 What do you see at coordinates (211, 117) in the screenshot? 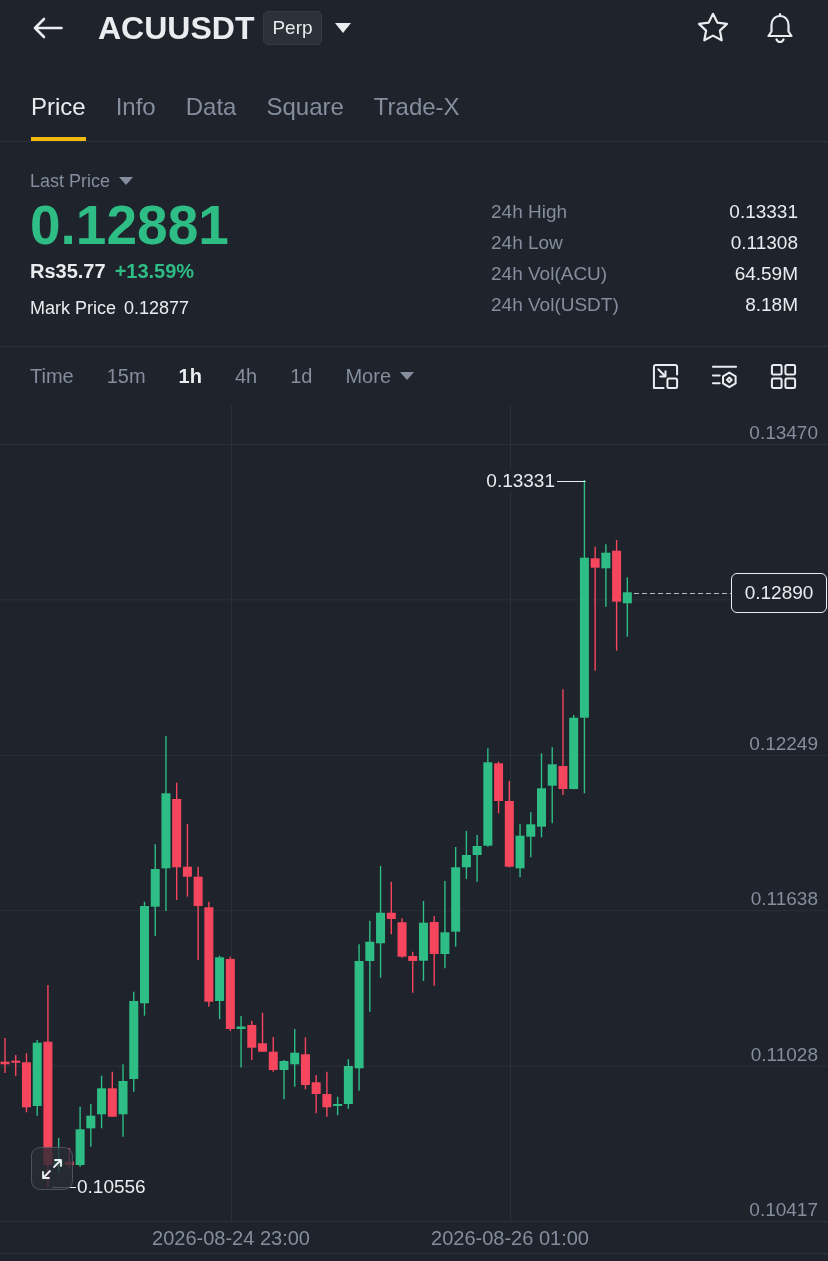
I see `tab: Data` at bounding box center [211, 117].